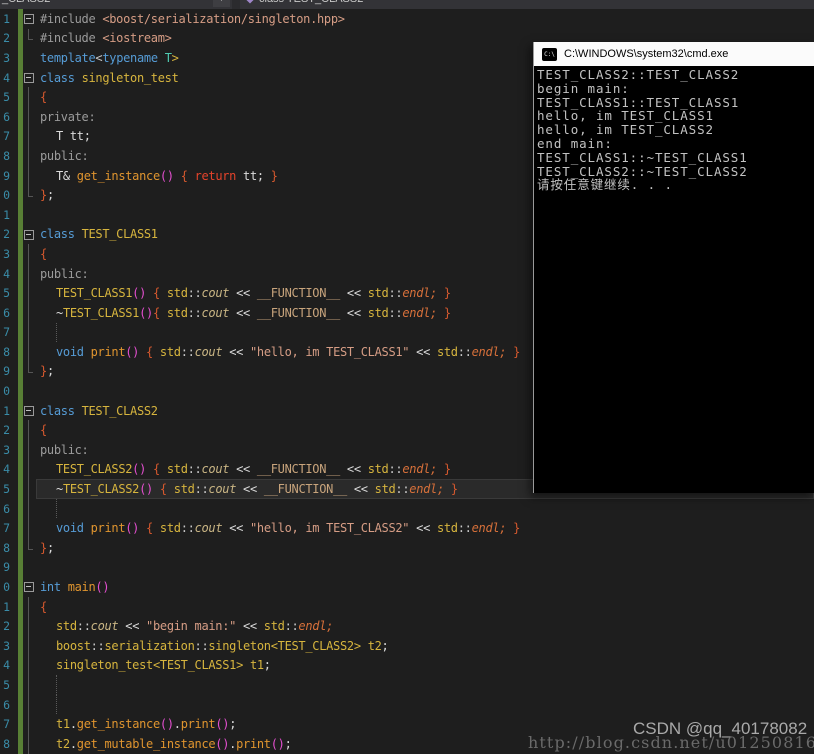 This screenshot has height=754, width=814. I want to click on code-token: get_mutable_instance, so click(146, 743).